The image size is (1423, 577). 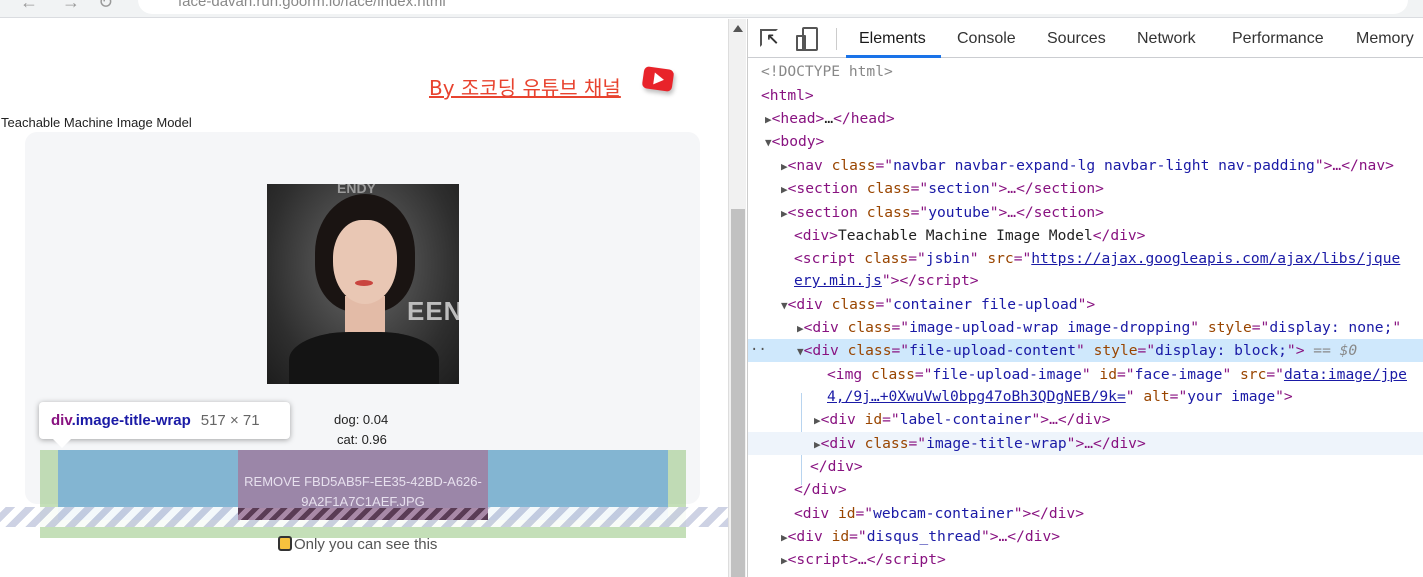 What do you see at coordinates (1085, 513) in the screenshot?
I see `tree-row-webcam: <div id="webcam-container"></div>` at bounding box center [1085, 513].